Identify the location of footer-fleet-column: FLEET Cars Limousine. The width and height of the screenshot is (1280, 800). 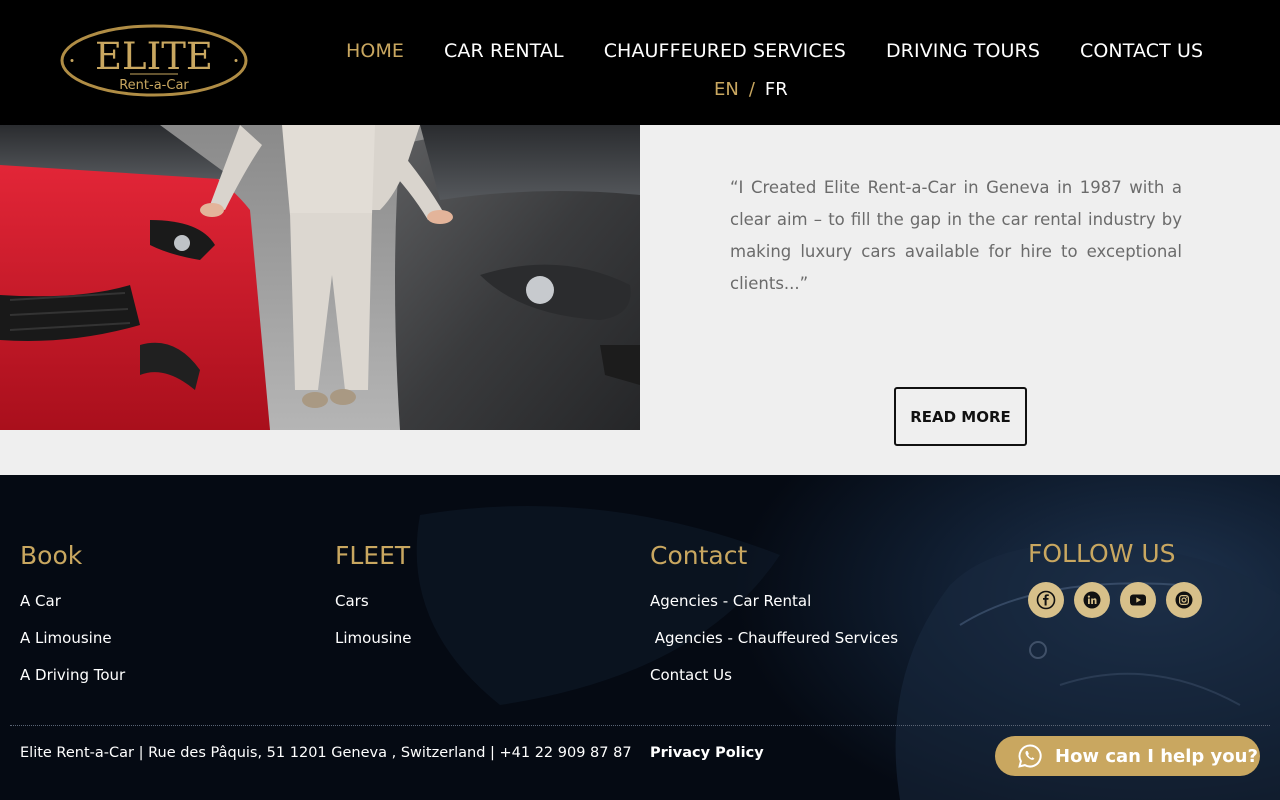
(373, 603).